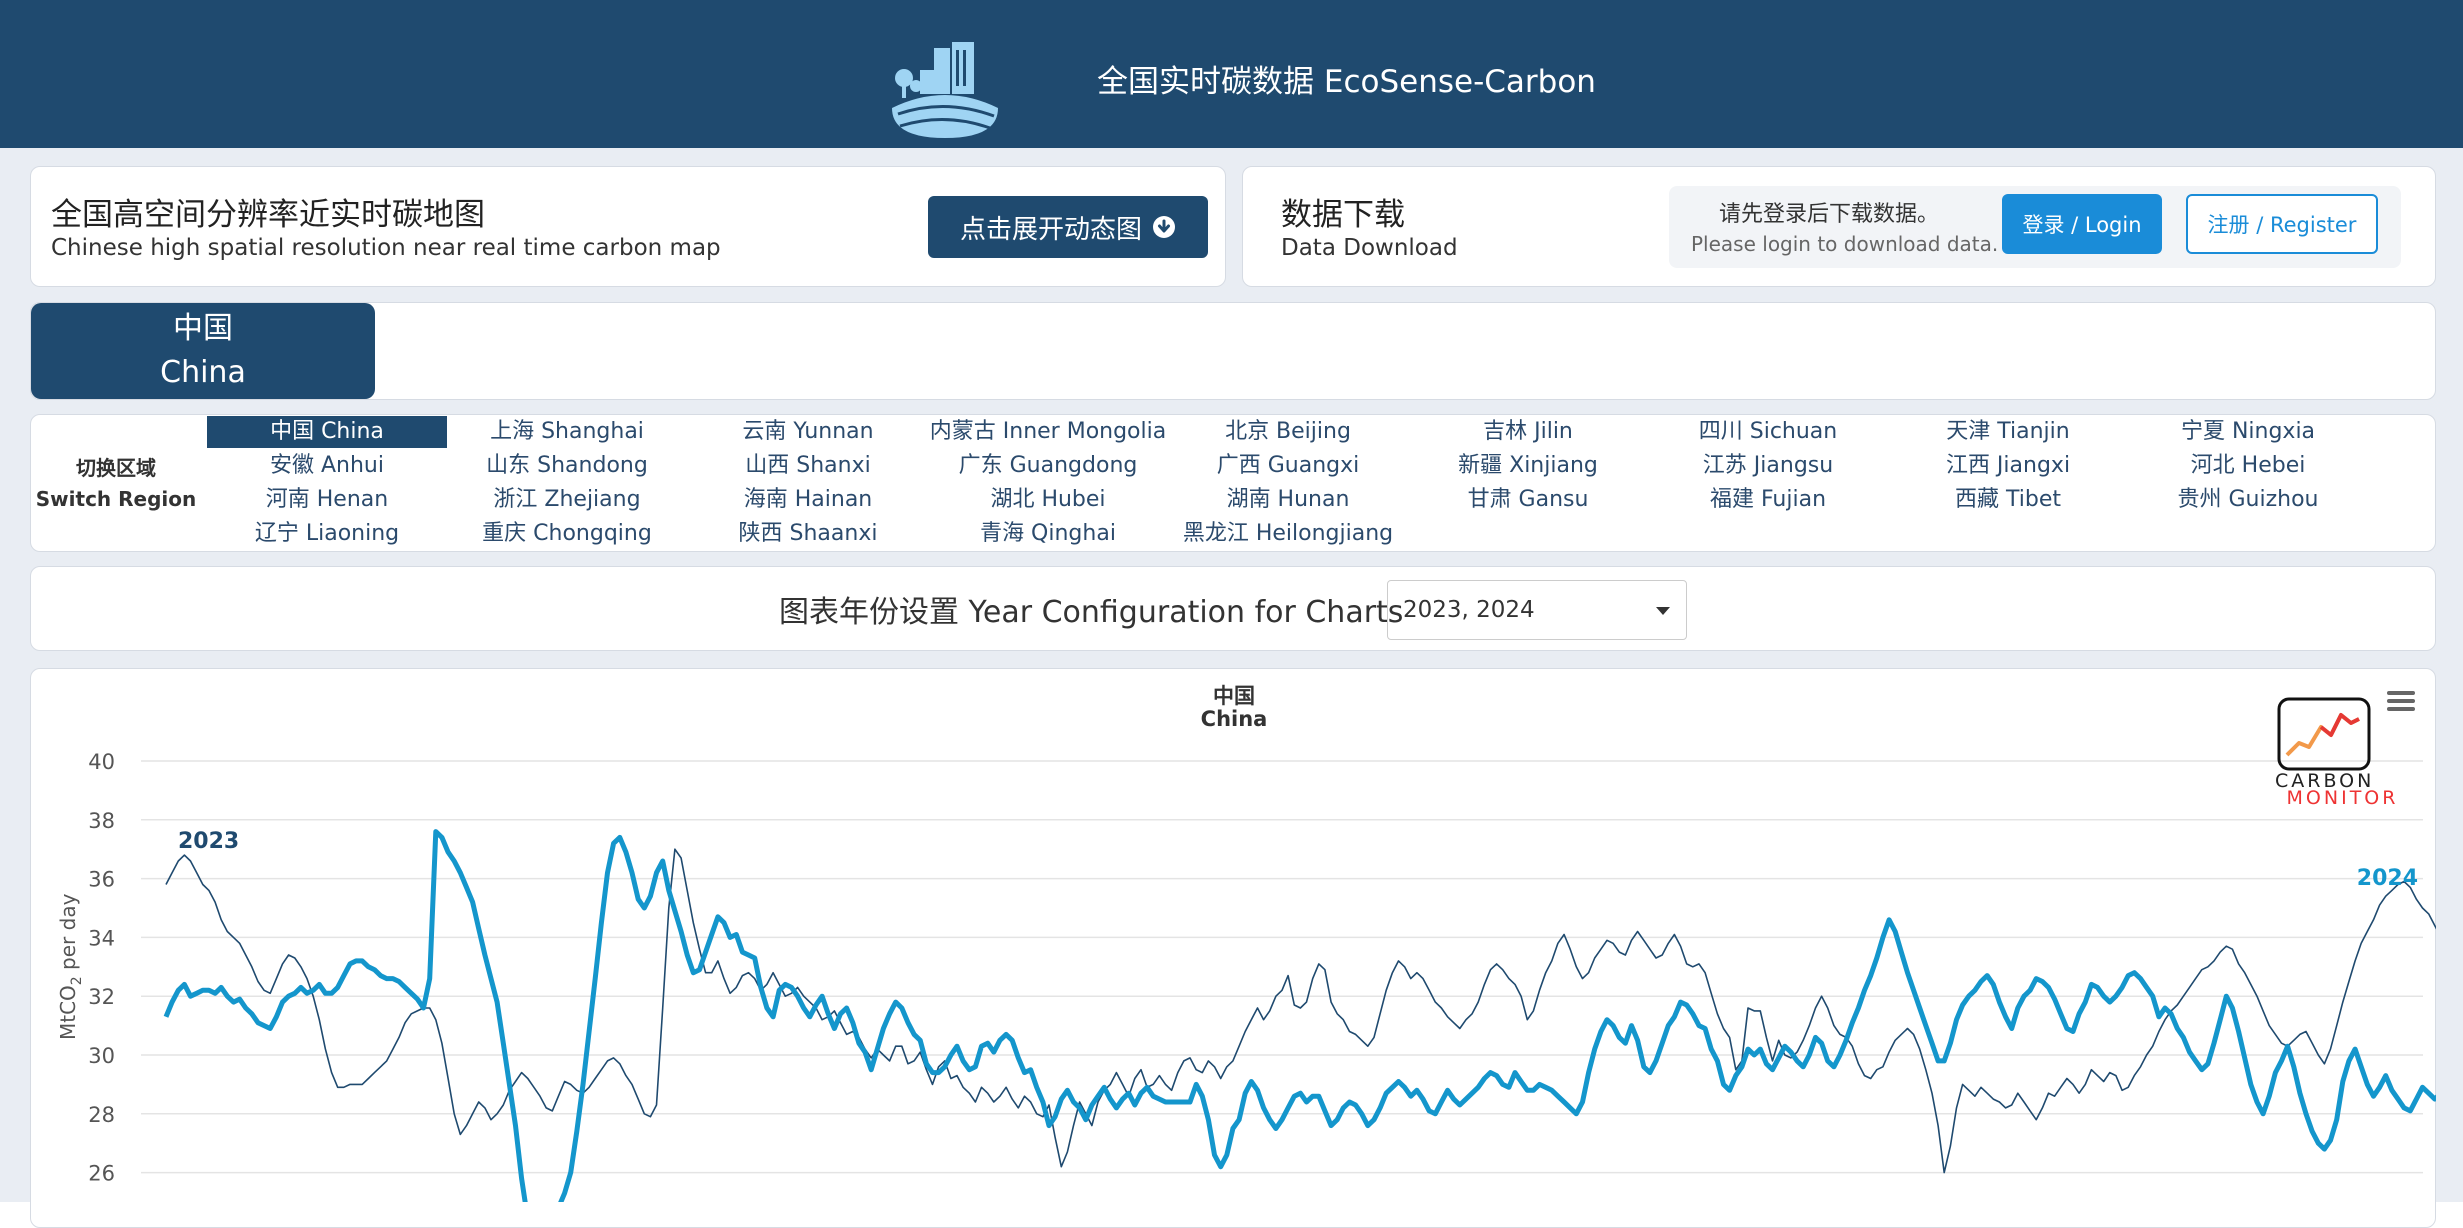 Image resolution: width=2463 pixels, height=1228 pixels. What do you see at coordinates (1528, 500) in the screenshot?
I see `region-item: 甘肃 Gansu` at bounding box center [1528, 500].